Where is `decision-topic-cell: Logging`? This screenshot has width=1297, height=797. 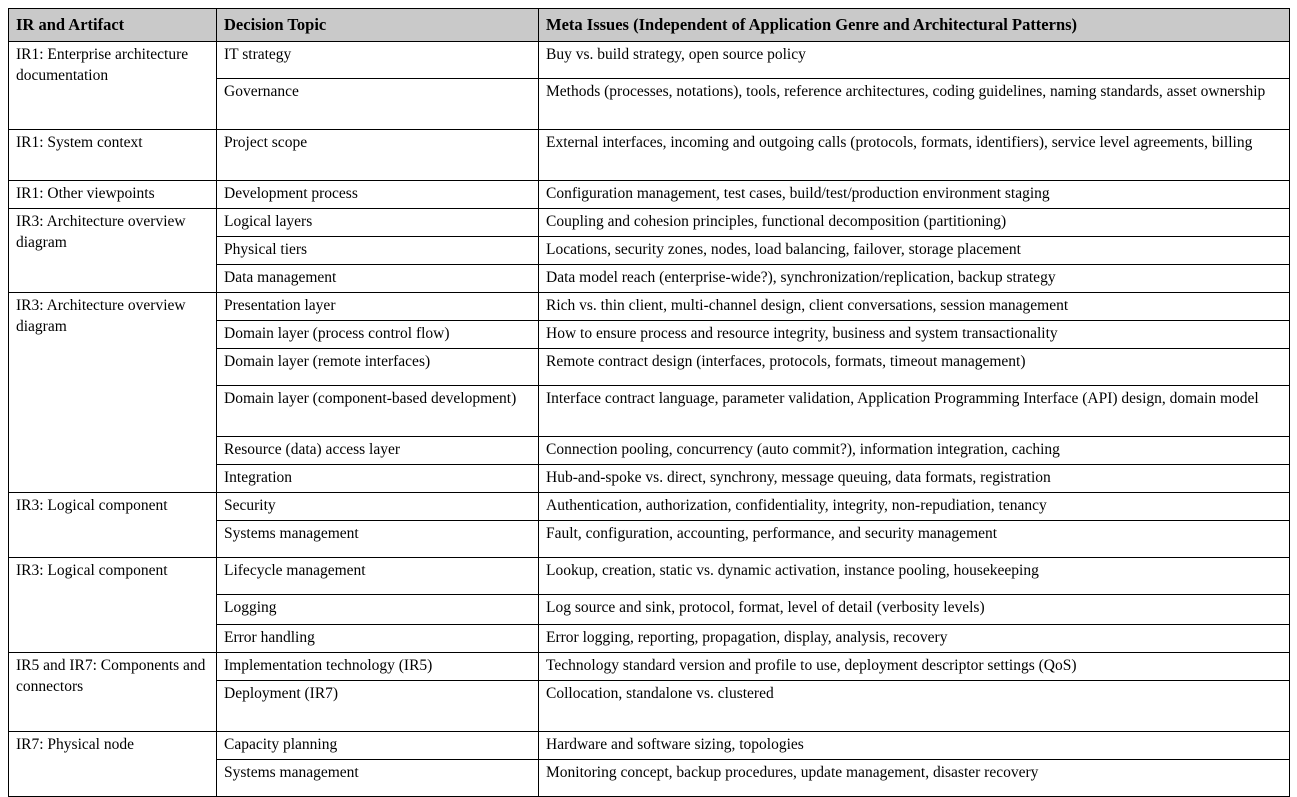
decision-topic-cell: Logging is located at coordinates (377, 610).